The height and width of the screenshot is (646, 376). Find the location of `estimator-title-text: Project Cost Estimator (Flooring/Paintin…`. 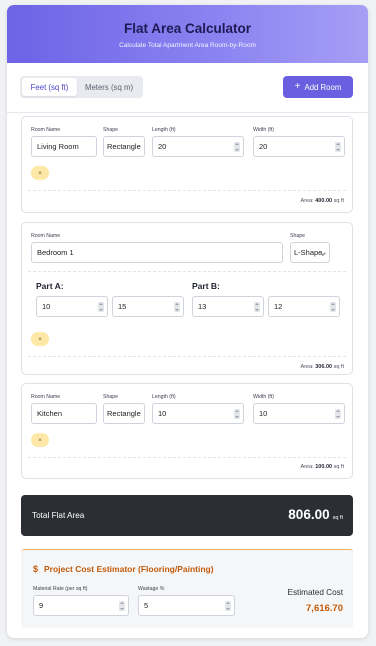

estimator-title-text: Project Cost Estimator (Flooring/Paintin… is located at coordinates (129, 569).